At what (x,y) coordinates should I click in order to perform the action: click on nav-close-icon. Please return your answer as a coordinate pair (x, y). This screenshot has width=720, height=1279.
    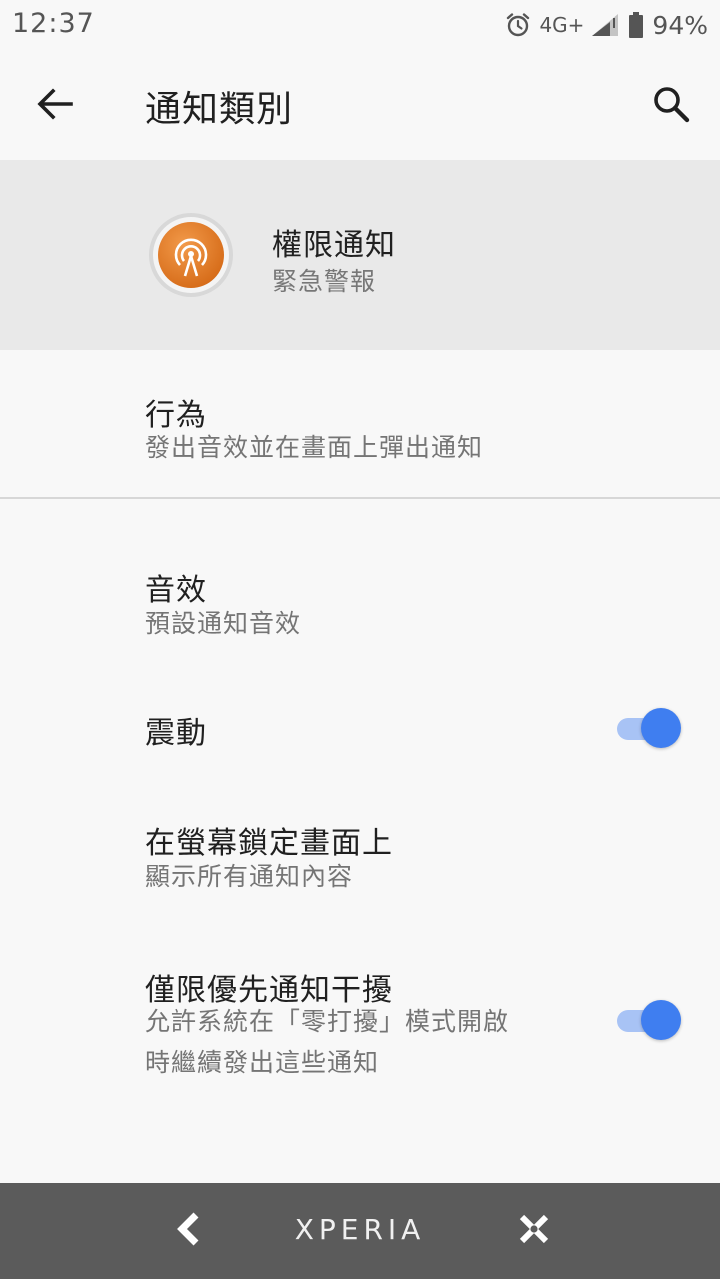
    Looking at the image, I should click on (534, 1231).